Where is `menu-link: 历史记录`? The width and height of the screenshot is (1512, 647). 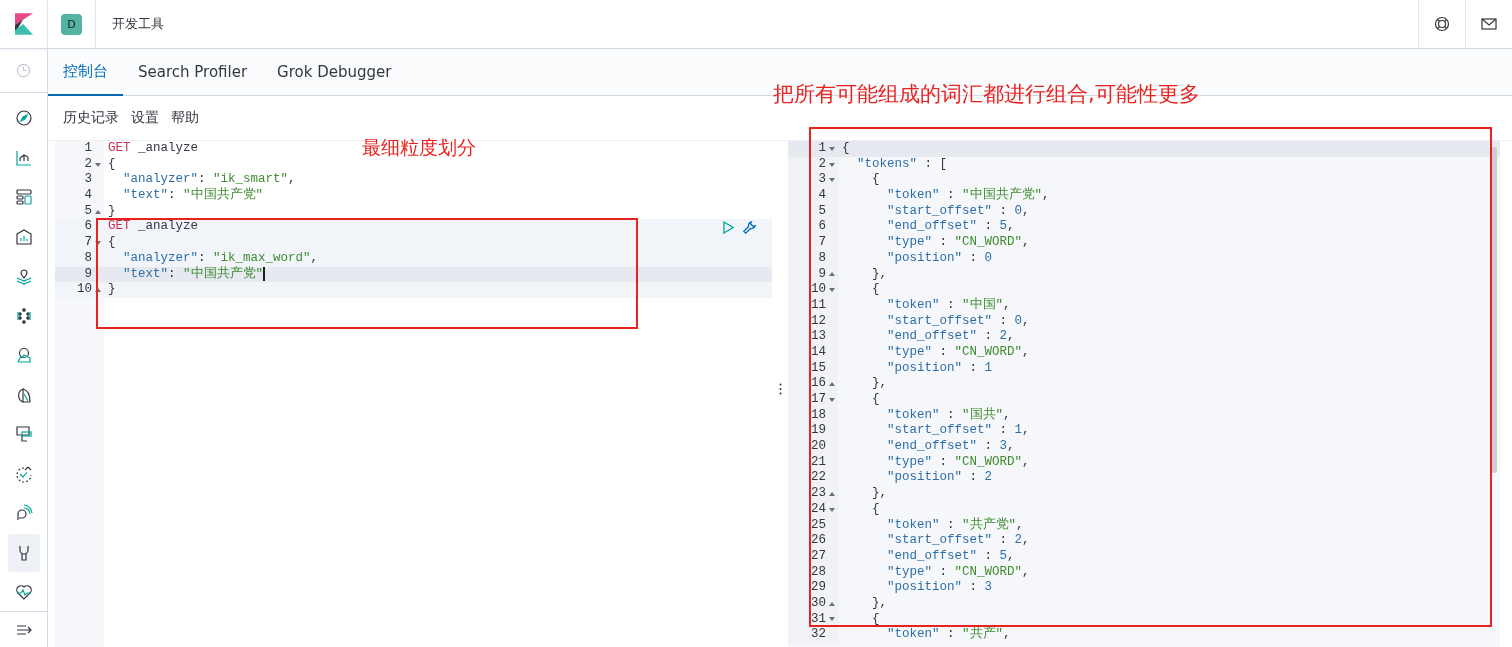 menu-link: 历史记录 is located at coordinates (91, 118).